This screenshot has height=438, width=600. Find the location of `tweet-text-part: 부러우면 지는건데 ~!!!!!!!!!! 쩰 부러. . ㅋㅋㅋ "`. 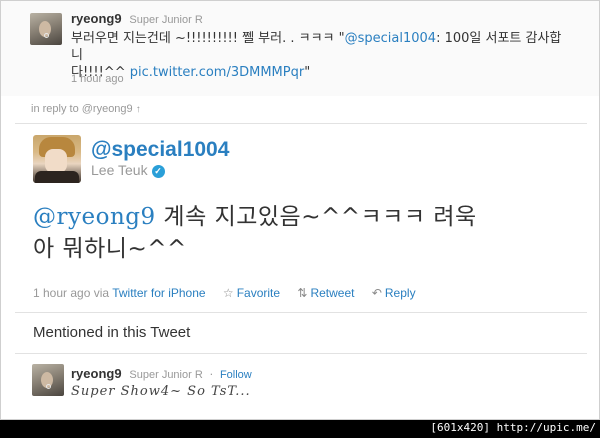

tweet-text-part: 부러우면 지는건데 ~!!!!!!!!!! 쩰 부러. . ㅋㅋㅋ " is located at coordinates (208, 38).